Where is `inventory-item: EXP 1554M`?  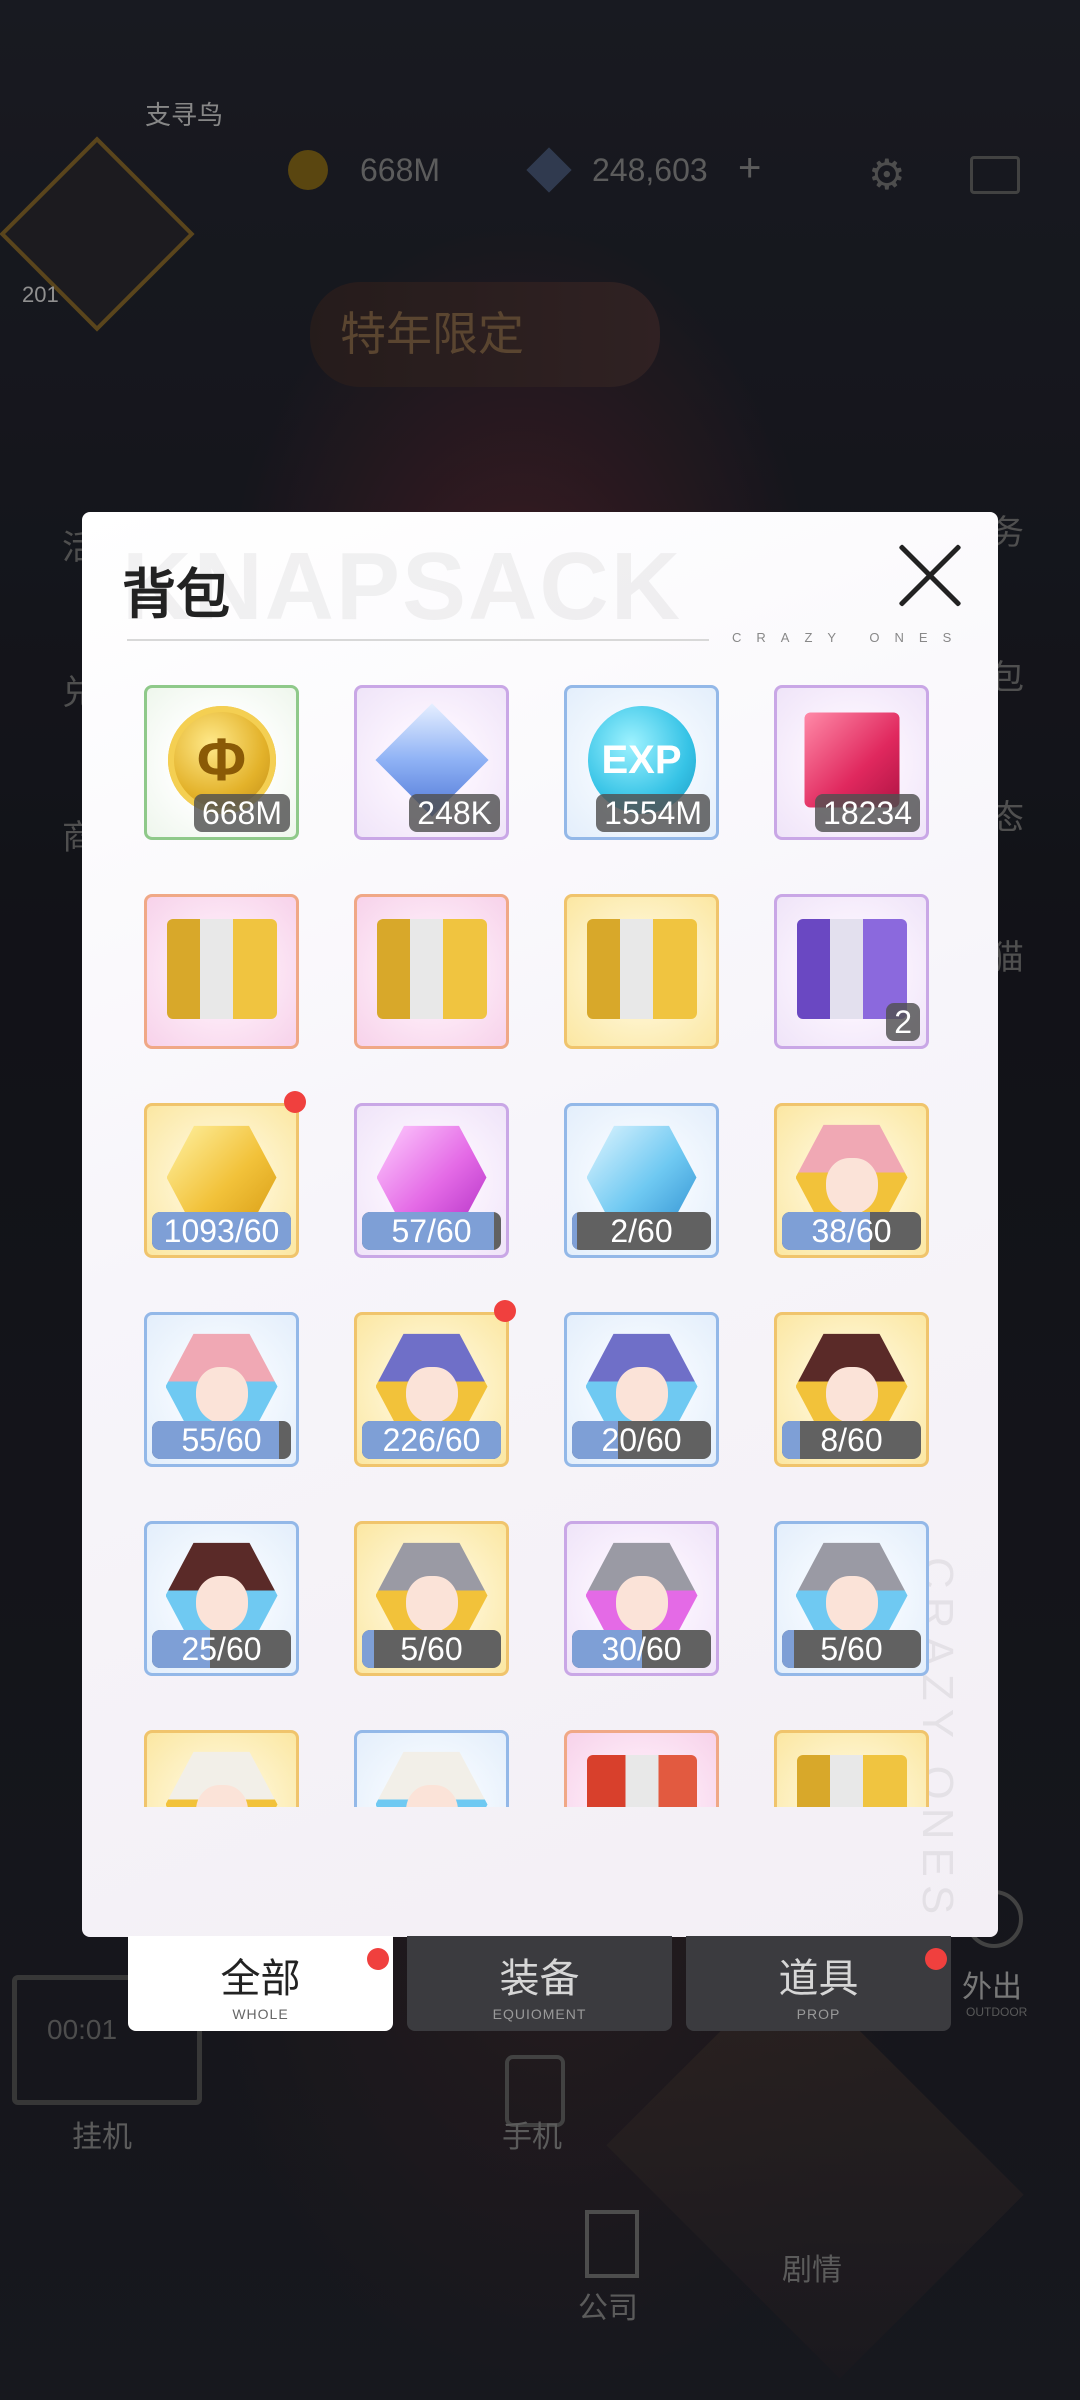 inventory-item: EXP 1554M is located at coordinates (641, 762).